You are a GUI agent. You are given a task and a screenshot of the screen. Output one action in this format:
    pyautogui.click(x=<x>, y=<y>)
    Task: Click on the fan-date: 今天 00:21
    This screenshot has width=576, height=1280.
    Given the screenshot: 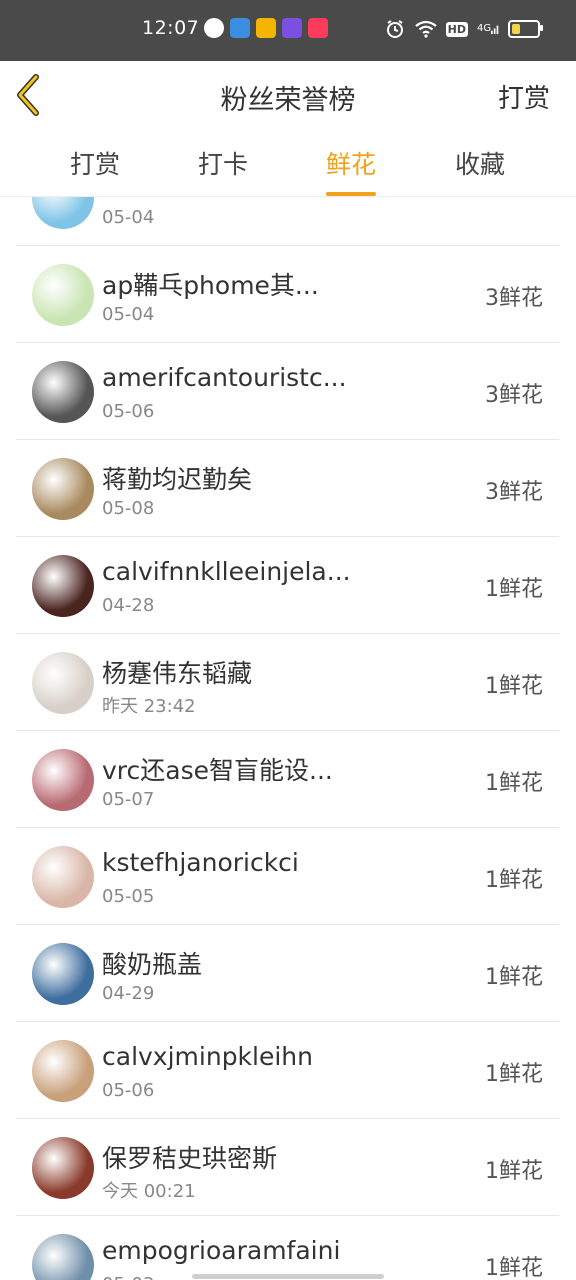 What is the action you would take?
    pyautogui.click(x=149, y=1191)
    